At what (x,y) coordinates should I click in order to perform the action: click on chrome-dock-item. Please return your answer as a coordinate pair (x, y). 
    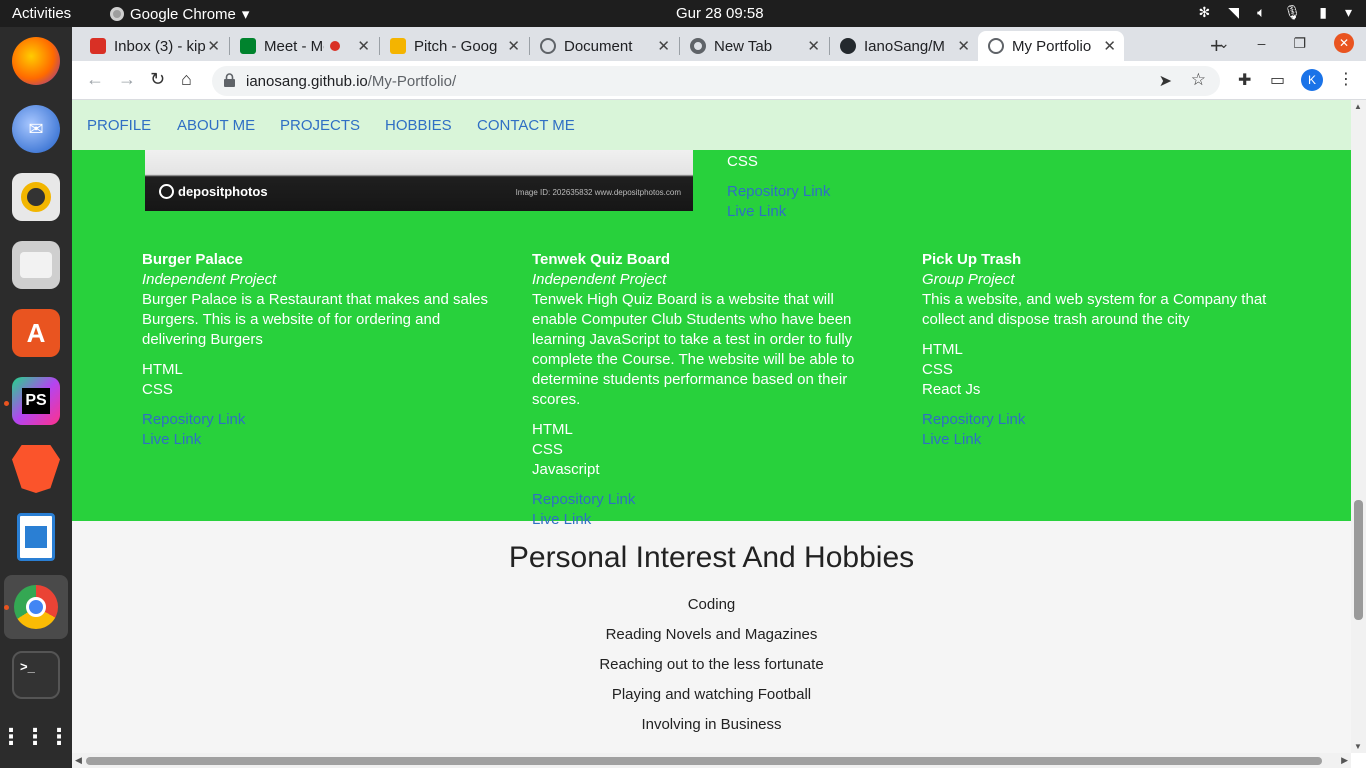
    Looking at the image, I should click on (36, 607).